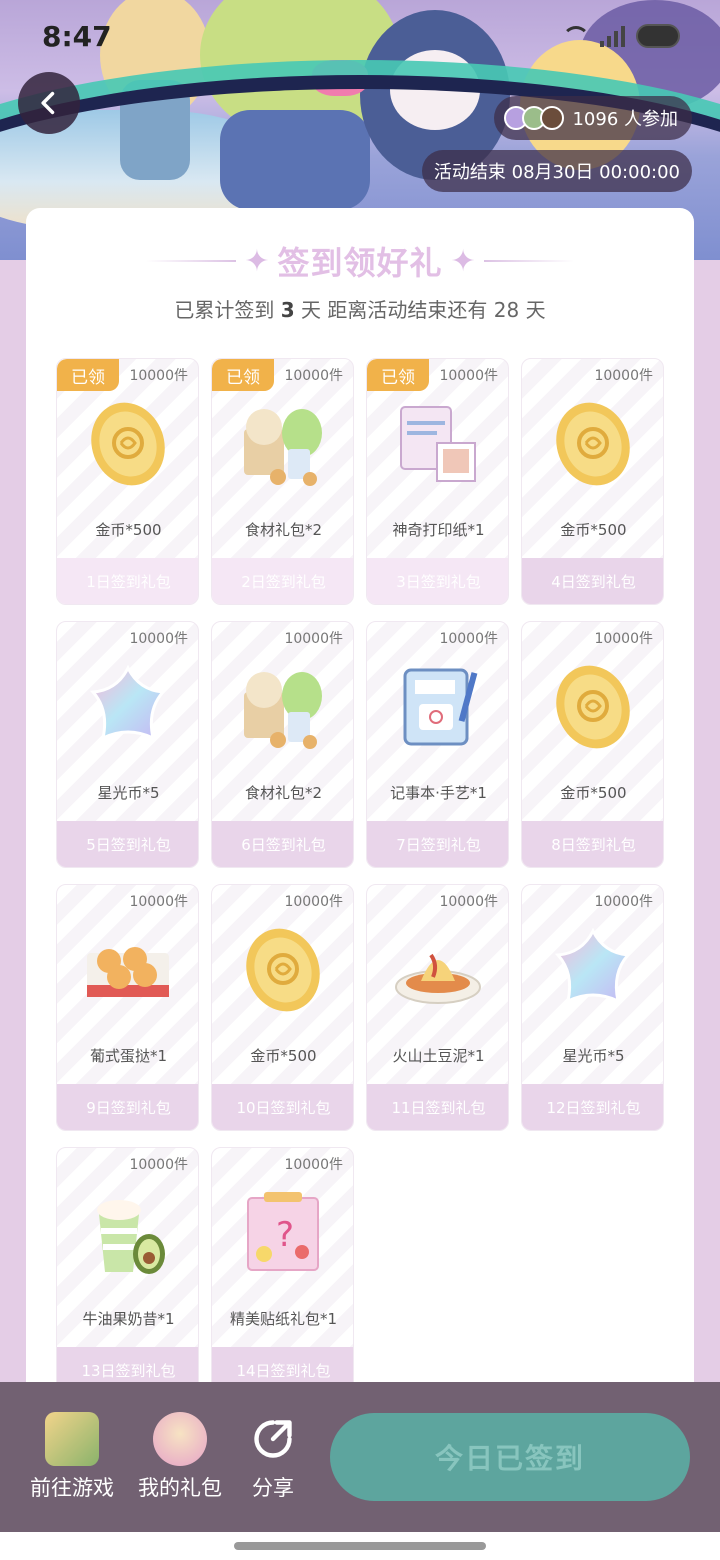 The width and height of the screenshot is (720, 1560). I want to click on avocado-shake-icon, so click(128, 1233).